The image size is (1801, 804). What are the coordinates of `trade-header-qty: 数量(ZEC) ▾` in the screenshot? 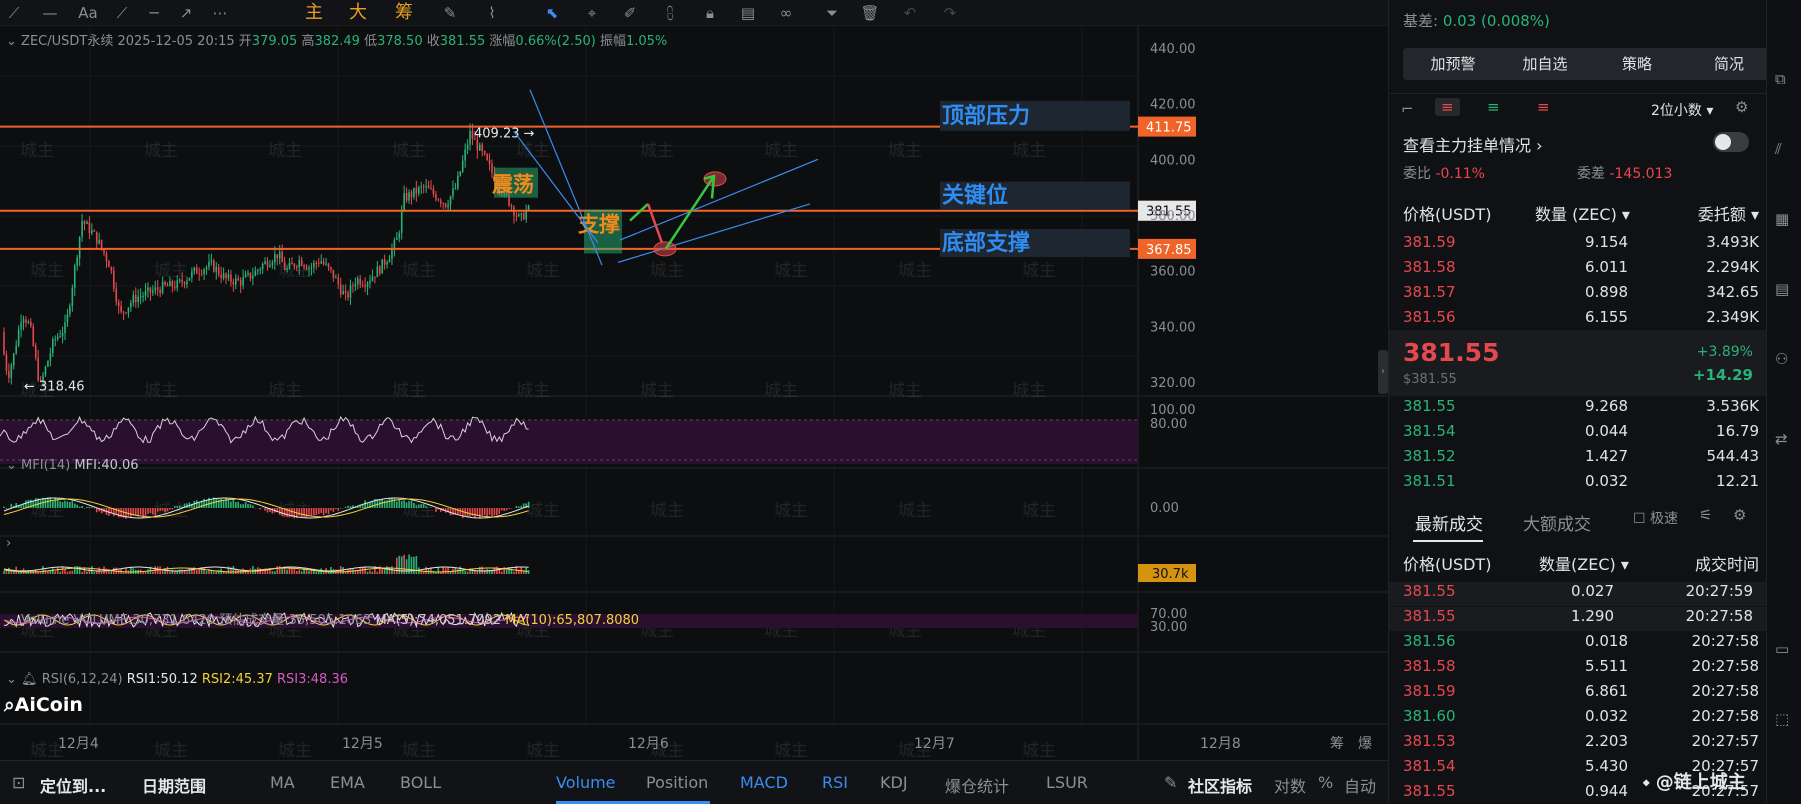 It's located at (1584, 563).